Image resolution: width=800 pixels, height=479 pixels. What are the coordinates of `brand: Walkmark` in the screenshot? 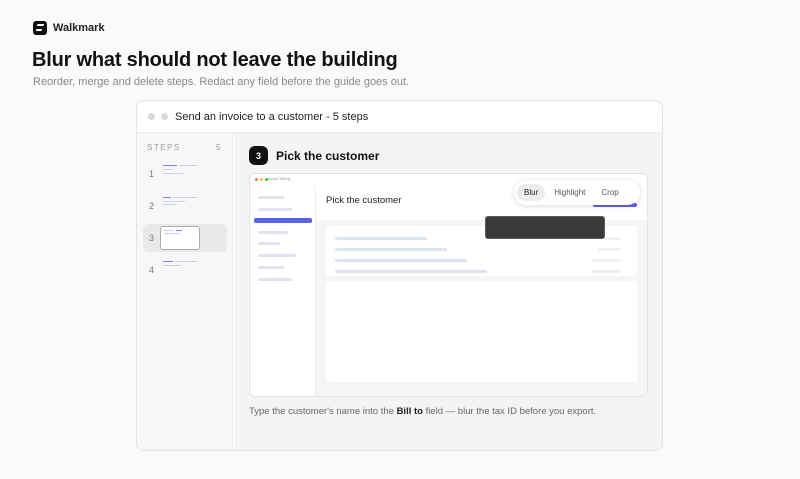 It's located at (69, 28).